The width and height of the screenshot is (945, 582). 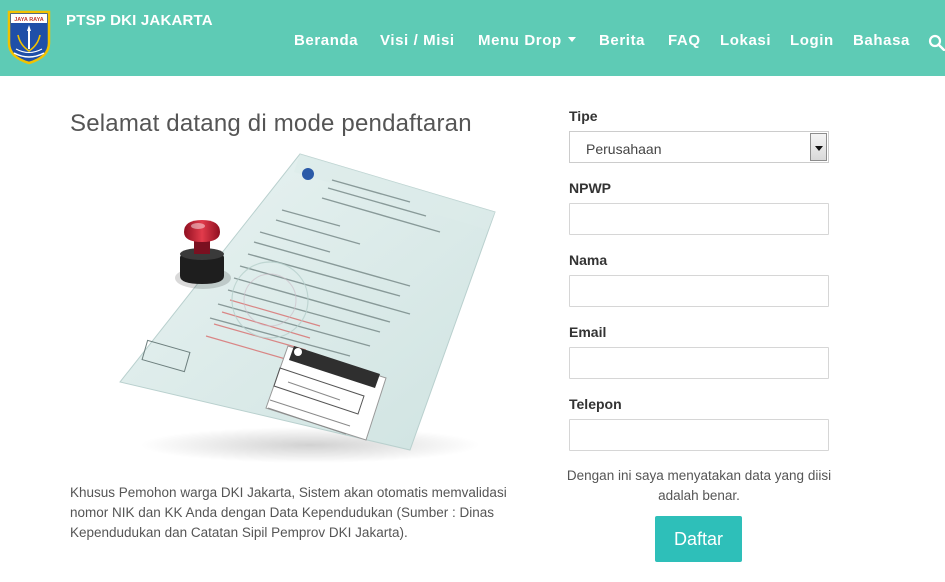 I want to click on nama-input, so click(x=699, y=291).